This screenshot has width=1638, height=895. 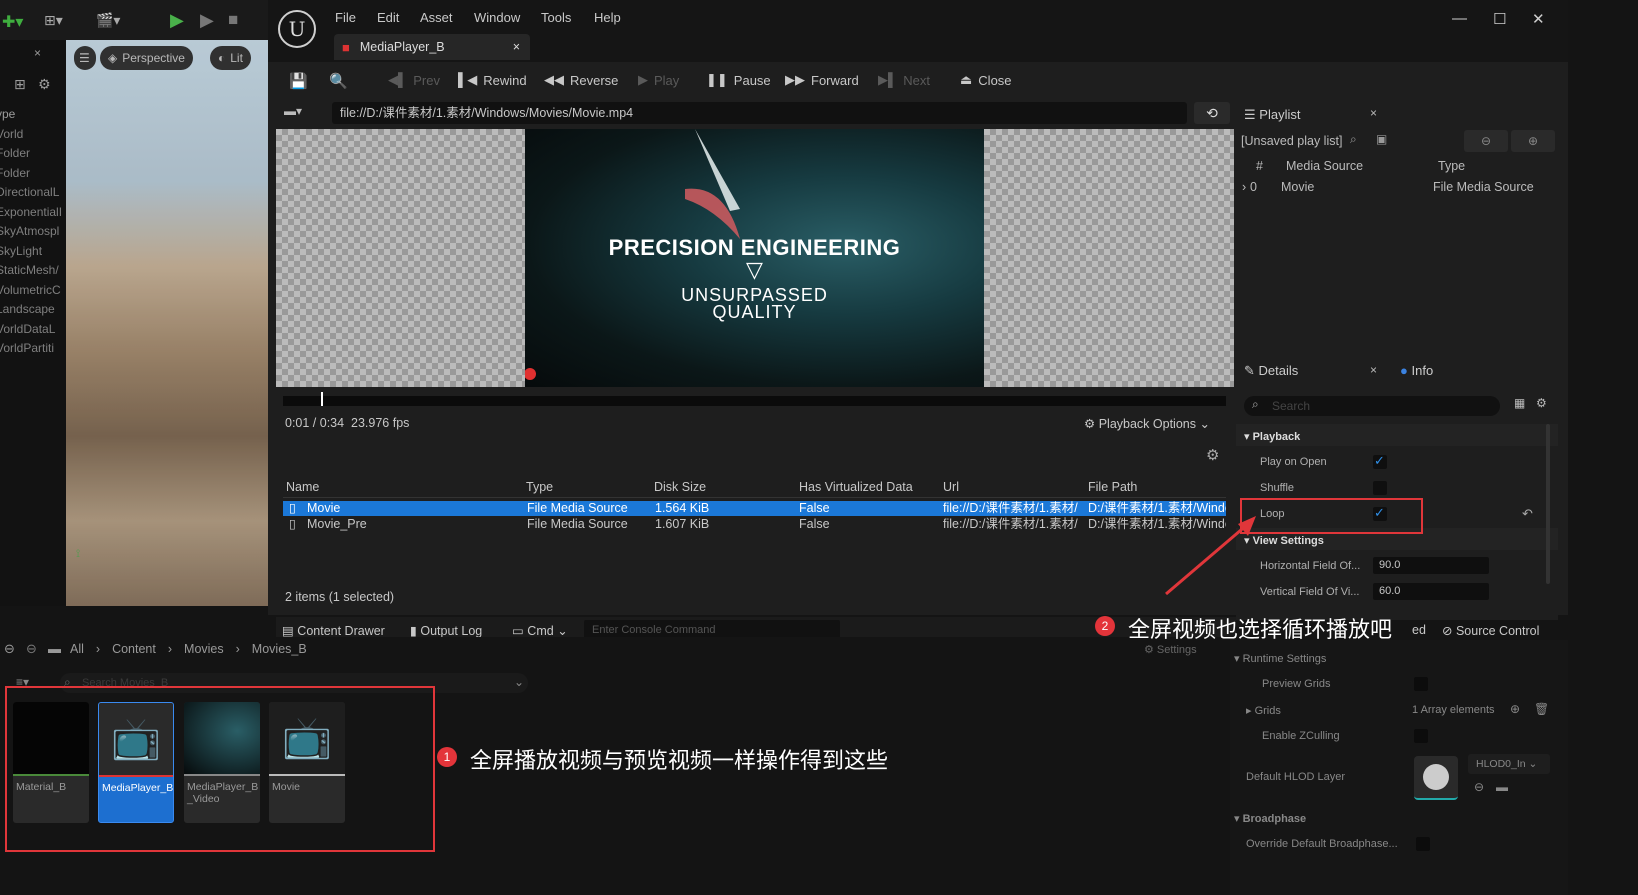 What do you see at coordinates (1541, 709) in the screenshot?
I see `trash-icon: 🗑` at bounding box center [1541, 709].